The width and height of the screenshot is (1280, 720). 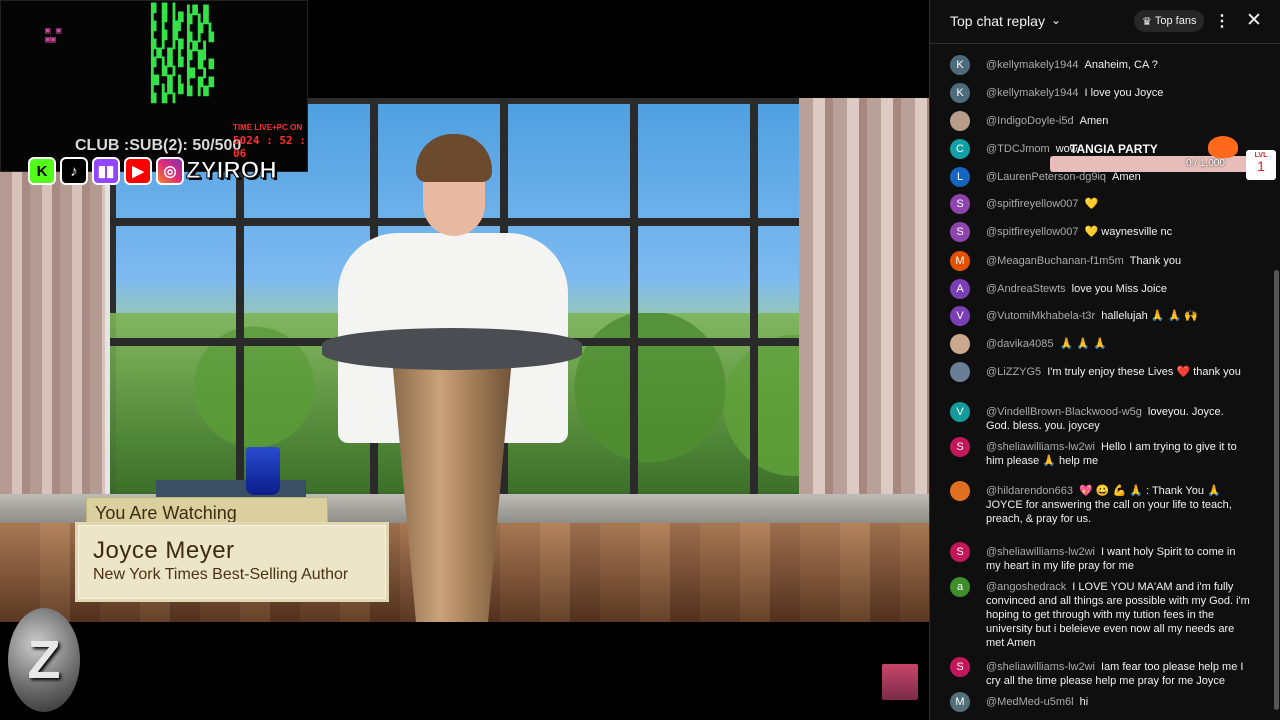 I want to click on social-links-bar: K ♪ ▮▮ ▶ ◎ ZYIROH, so click(x=152, y=171).